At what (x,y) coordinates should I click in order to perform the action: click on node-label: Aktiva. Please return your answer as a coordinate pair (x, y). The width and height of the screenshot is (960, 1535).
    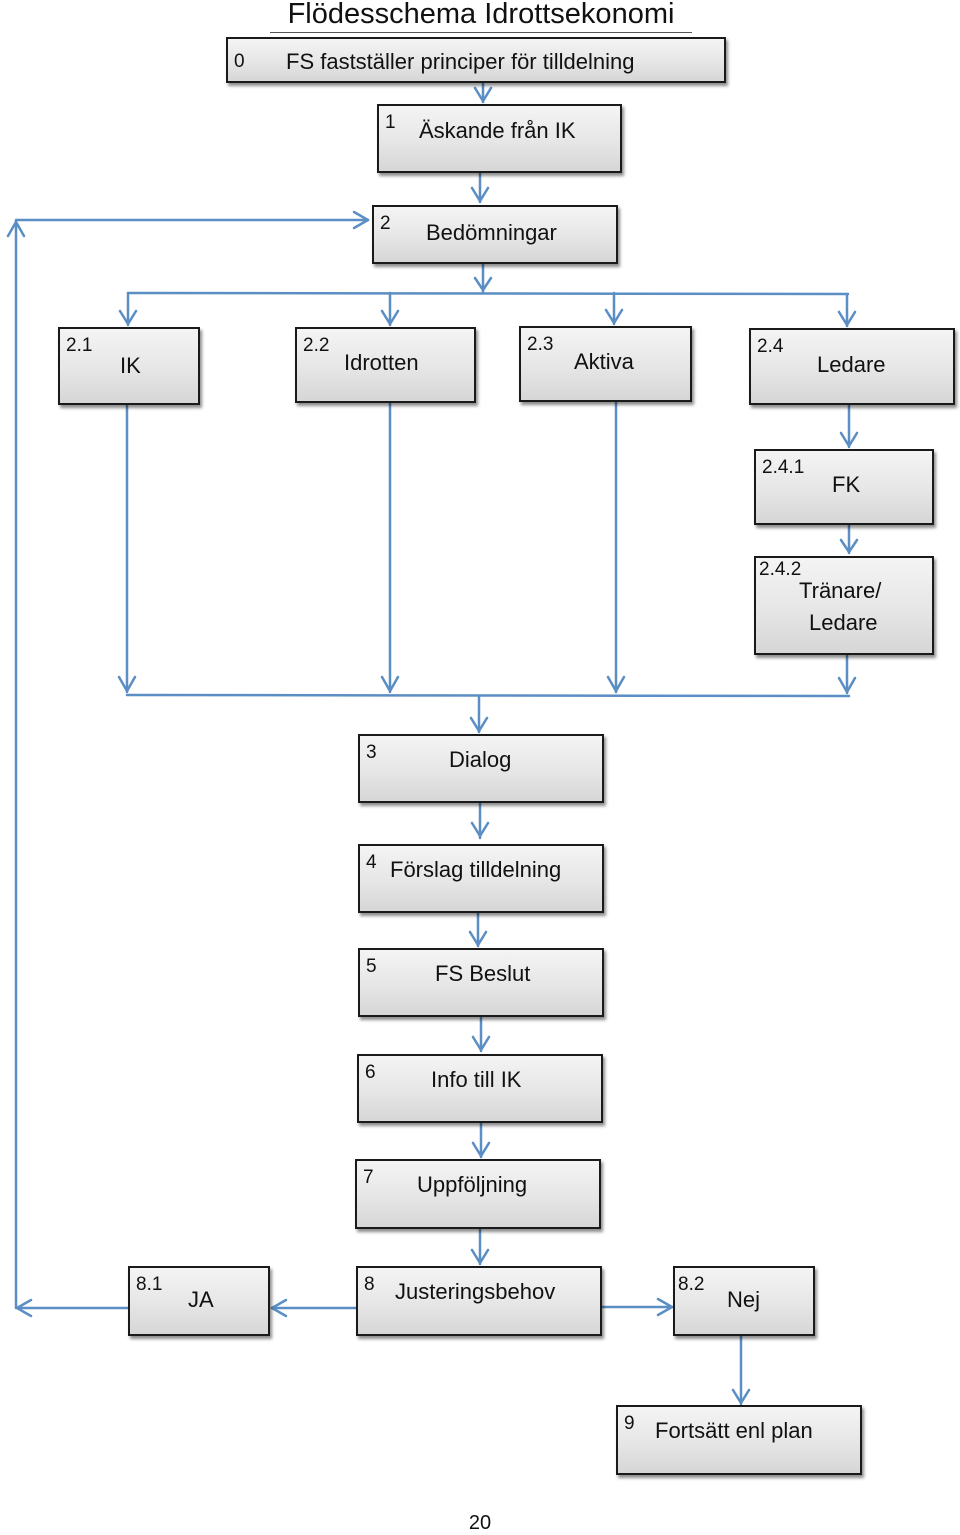
    Looking at the image, I should click on (604, 361).